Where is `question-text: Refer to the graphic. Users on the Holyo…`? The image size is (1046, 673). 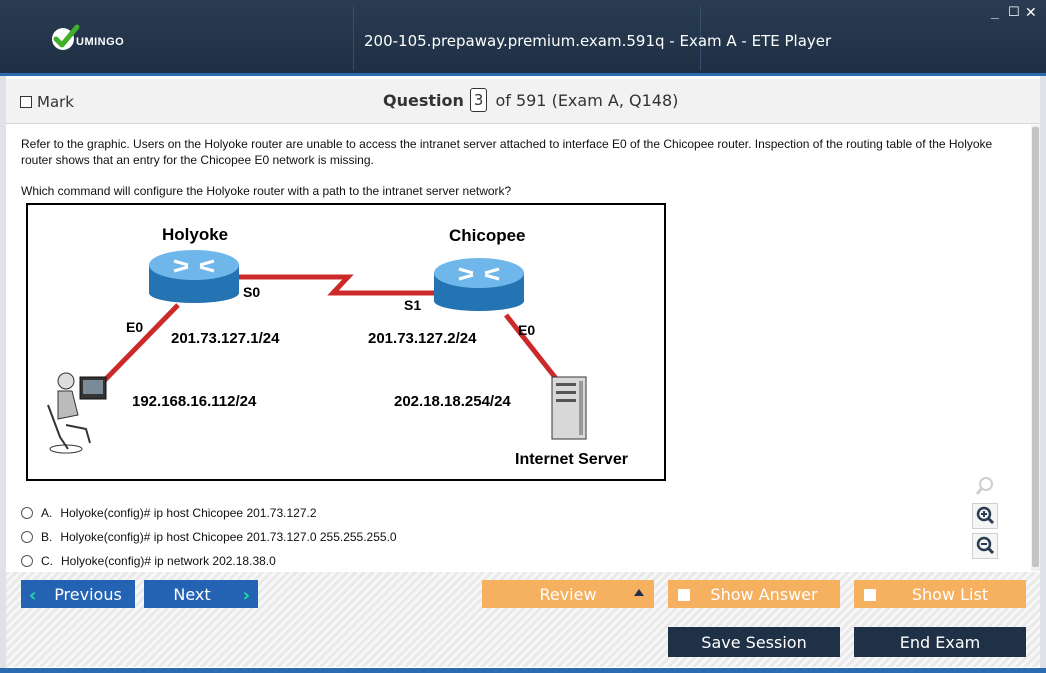
question-text: Refer to the graphic. Users on the Holyo… is located at coordinates (507, 152).